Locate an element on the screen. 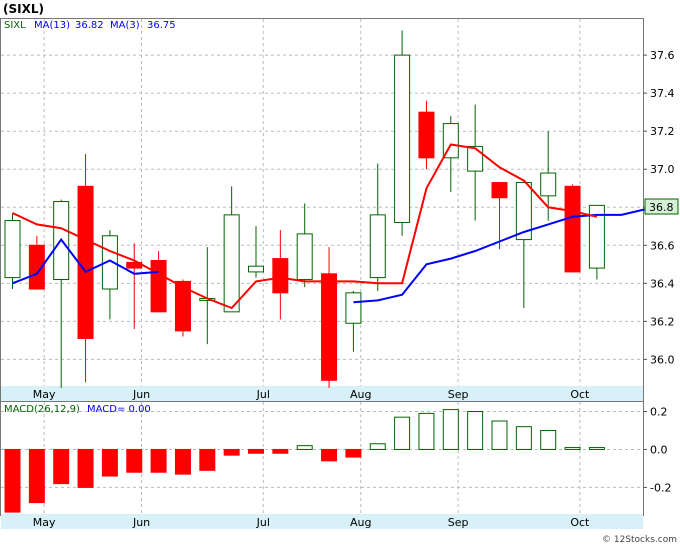  macd-legend-label: MACD(26,12,9) is located at coordinates (42, 409).